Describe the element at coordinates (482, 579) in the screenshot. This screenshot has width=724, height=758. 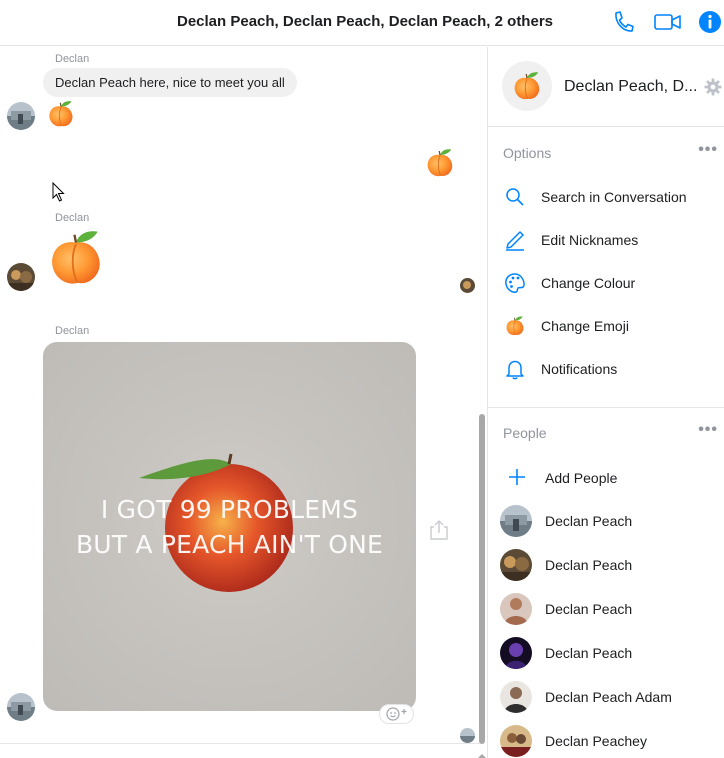
I see `scrollbar` at that location.